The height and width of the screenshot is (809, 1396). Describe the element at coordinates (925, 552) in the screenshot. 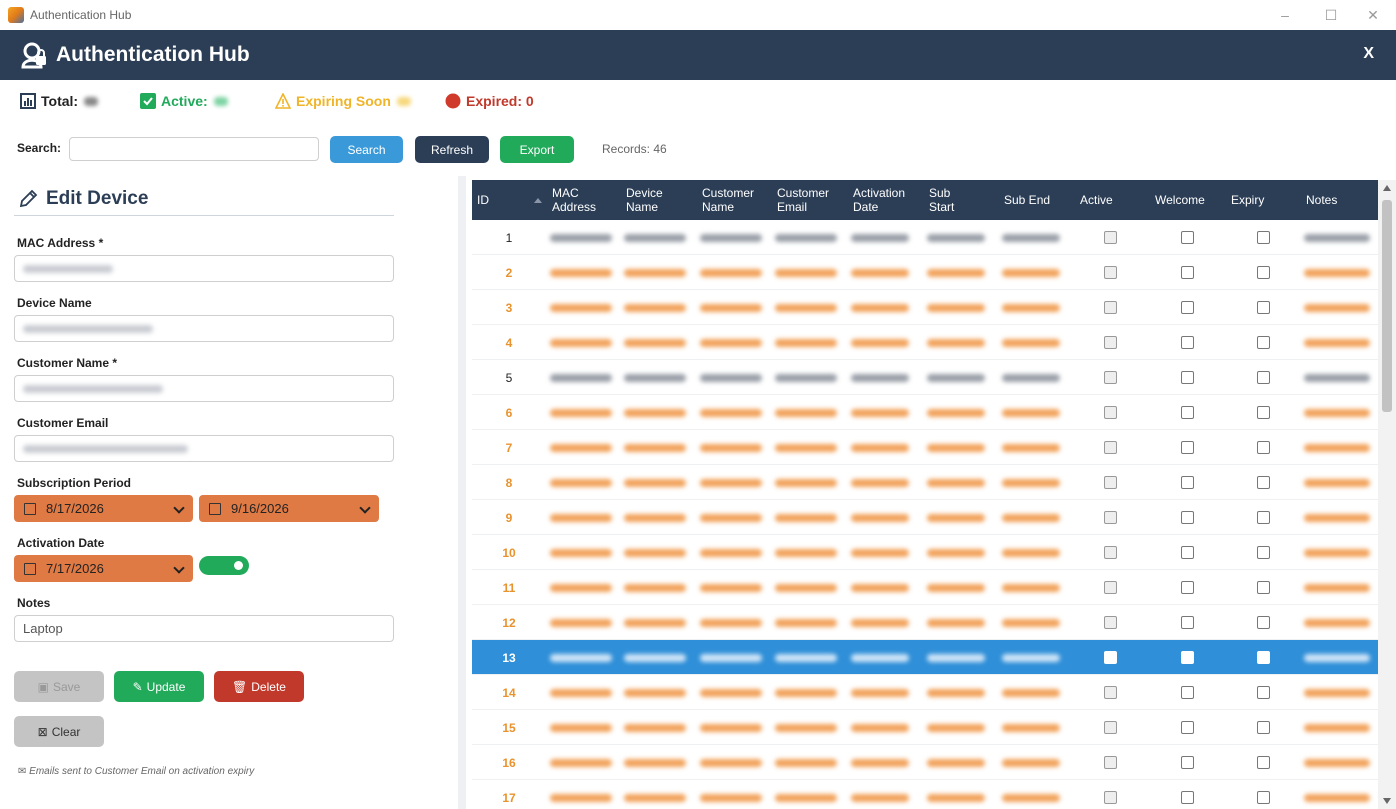

I see `table-row: 10` at that location.